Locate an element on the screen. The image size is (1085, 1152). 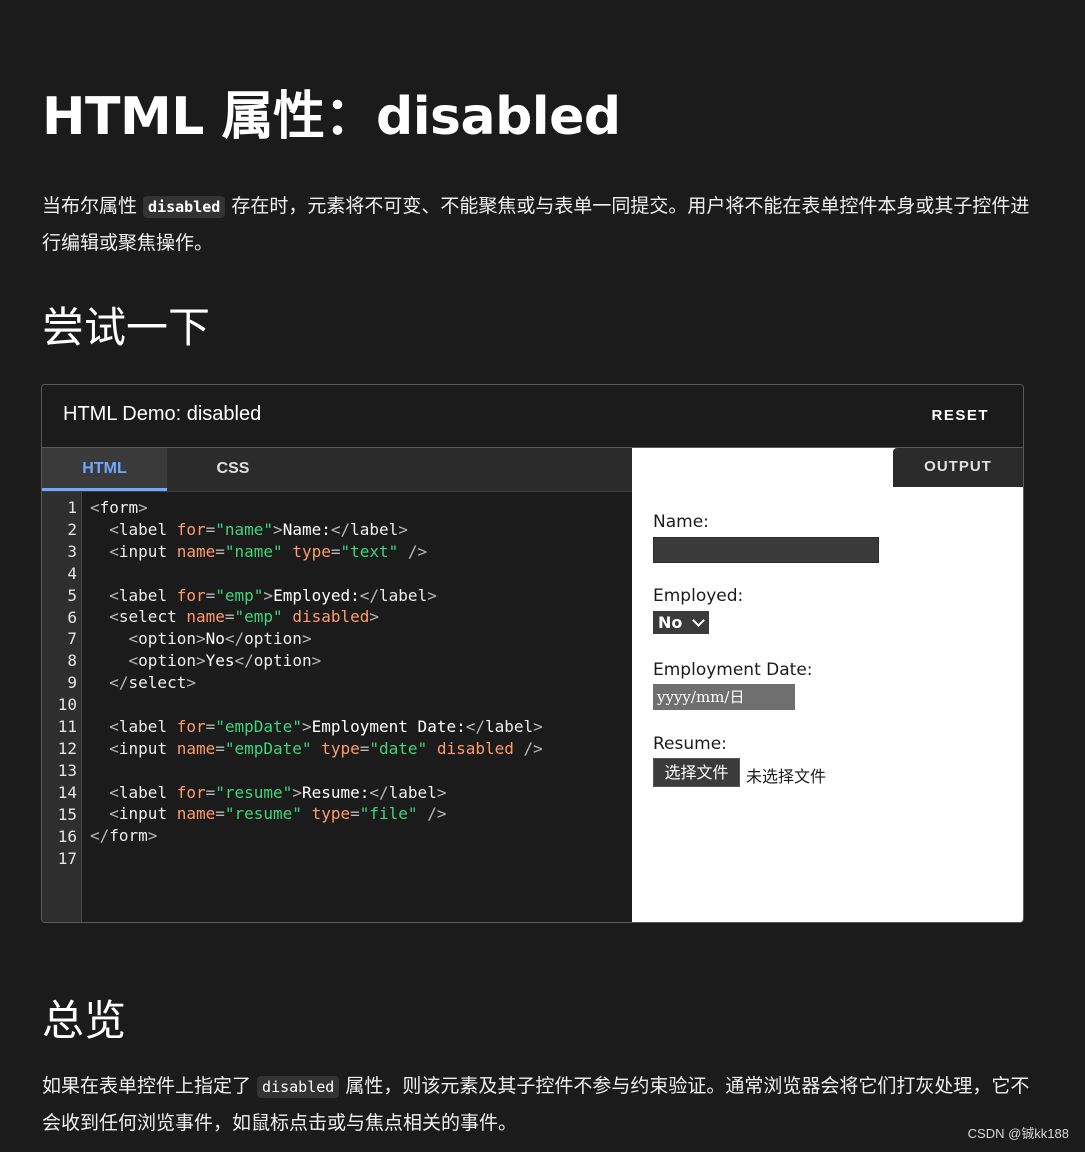
code-line: <input name="name" type="text" /> is located at coordinates (316, 552).